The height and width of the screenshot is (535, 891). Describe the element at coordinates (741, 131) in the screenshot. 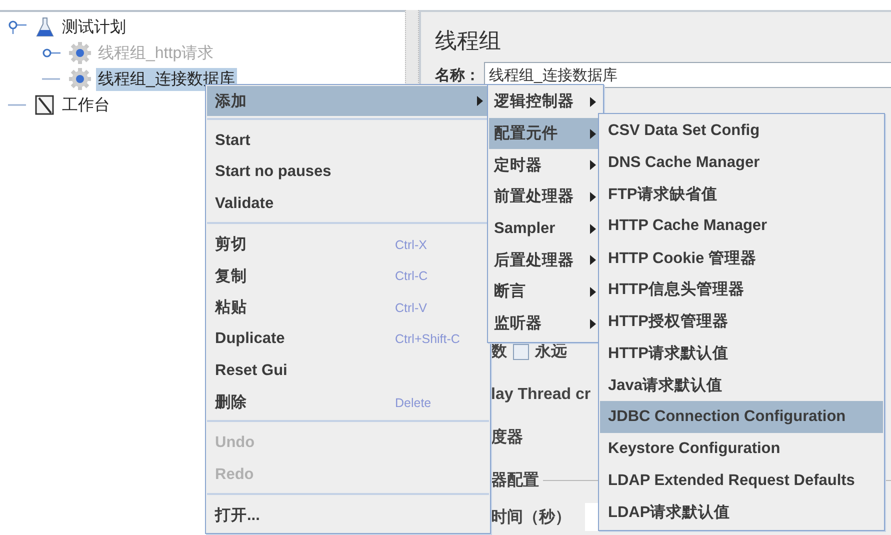

I see `menu-item: CSV Data Set Config` at that location.